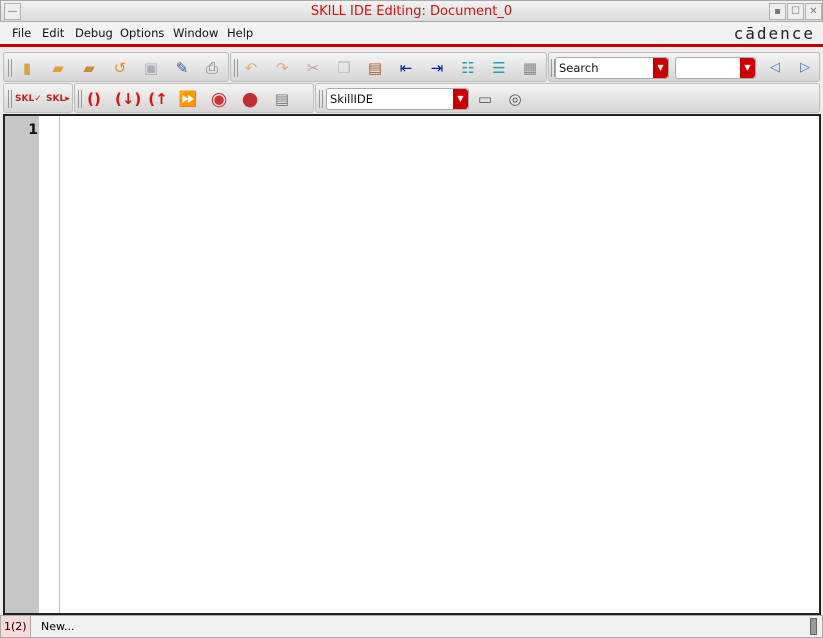 The height and width of the screenshot is (638, 823). What do you see at coordinates (128, 99) in the screenshot?
I see `step-in-icon: (↓)` at bounding box center [128, 99].